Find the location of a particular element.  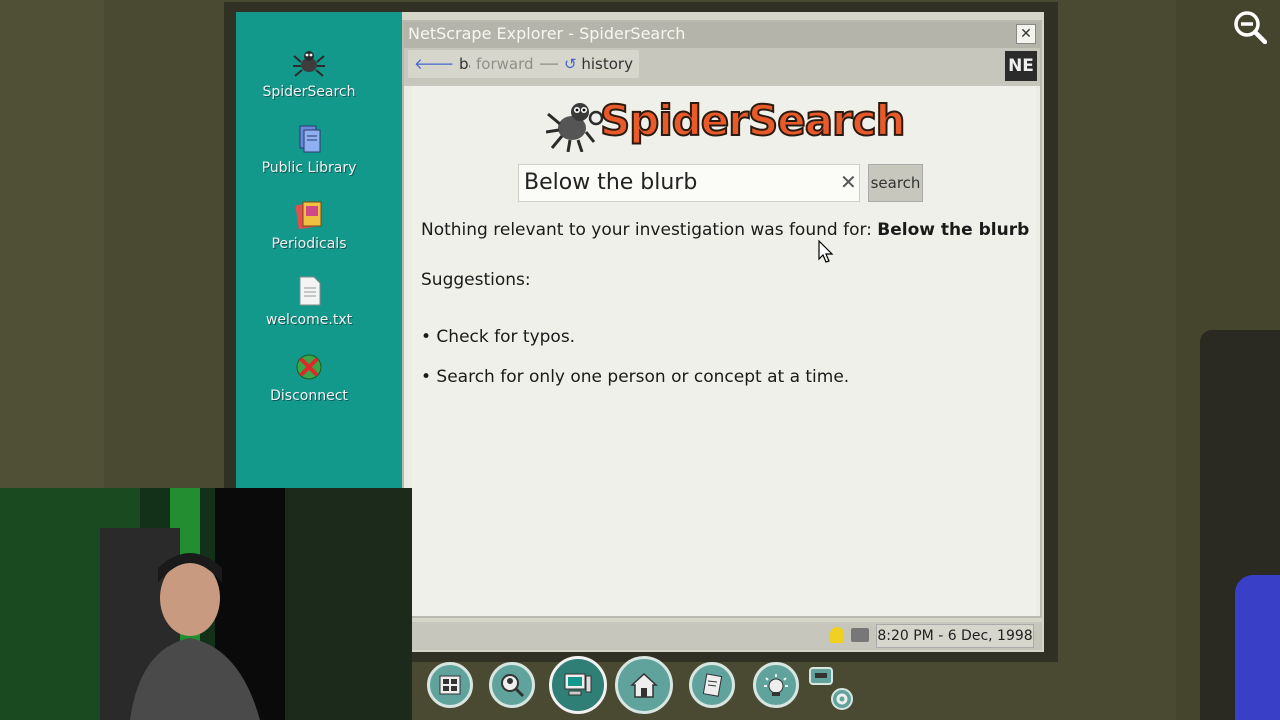

mouse-cursor-icon is located at coordinates (826, 251).